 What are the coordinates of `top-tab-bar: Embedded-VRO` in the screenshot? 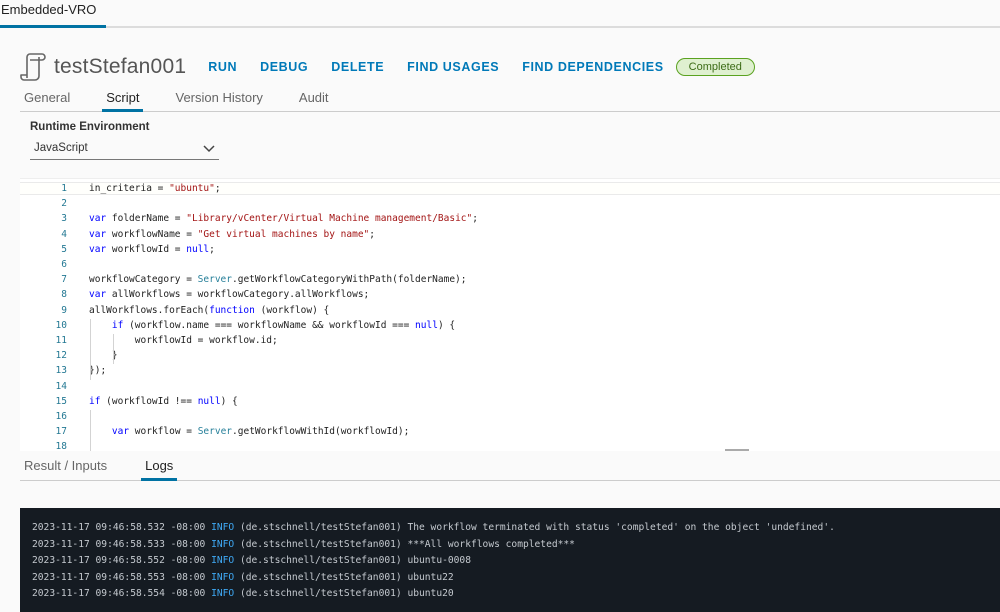 It's located at (500, 14).